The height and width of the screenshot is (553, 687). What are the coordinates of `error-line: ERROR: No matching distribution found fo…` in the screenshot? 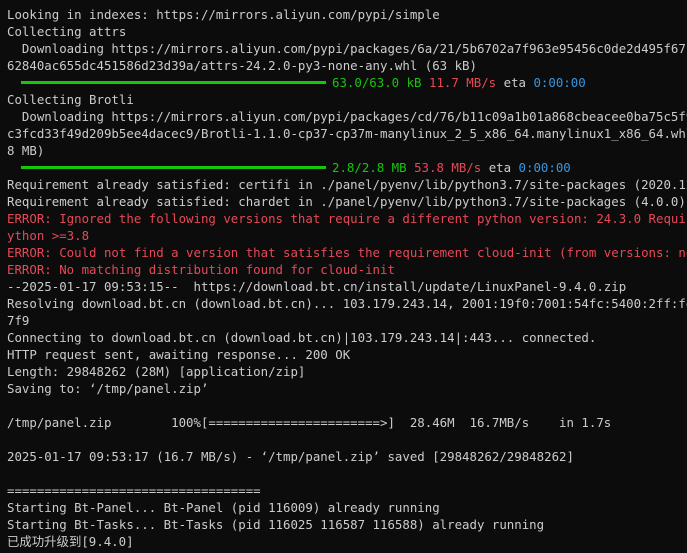 It's located at (201, 269).